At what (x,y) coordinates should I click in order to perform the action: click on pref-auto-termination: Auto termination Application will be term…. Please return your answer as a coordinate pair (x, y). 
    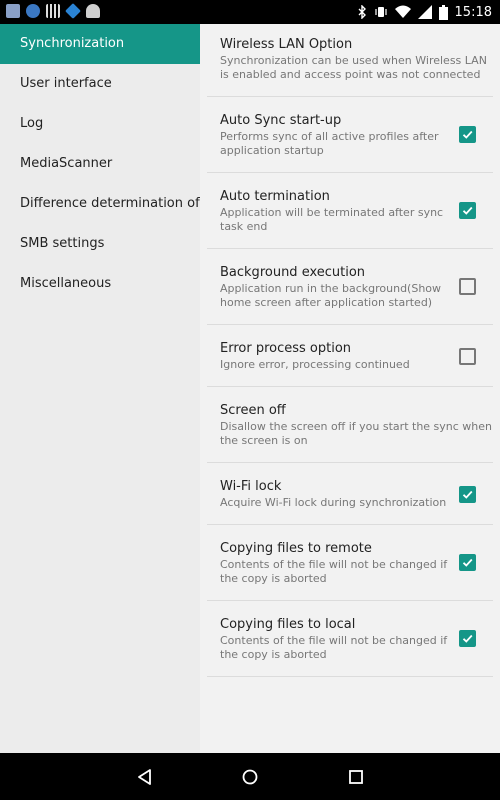
    Looking at the image, I should click on (350, 210).